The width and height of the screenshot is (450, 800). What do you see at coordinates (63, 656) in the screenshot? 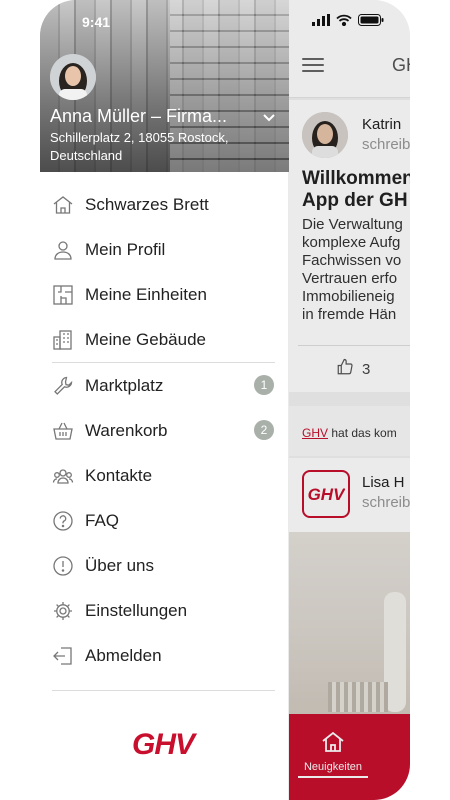
I see `logout-icon` at bounding box center [63, 656].